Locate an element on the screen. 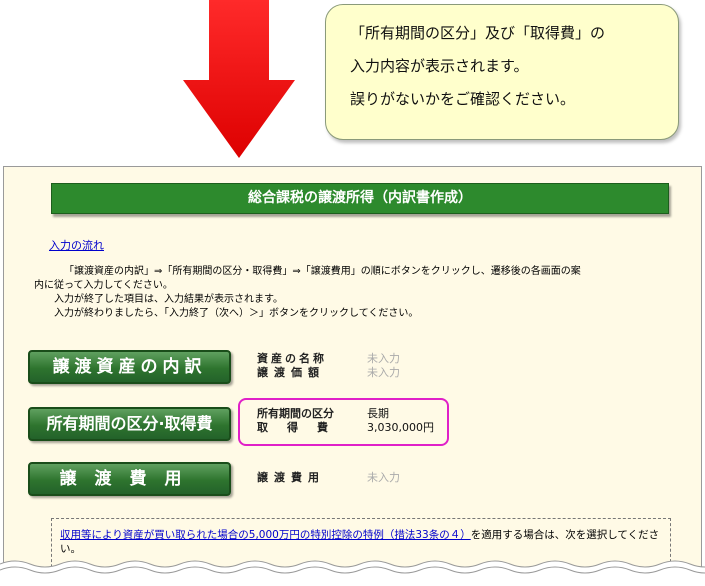 Image resolution: width=705 pixels, height=586 pixels. acquisition-cost-value: 3,030,000円 is located at coordinates (400, 427).